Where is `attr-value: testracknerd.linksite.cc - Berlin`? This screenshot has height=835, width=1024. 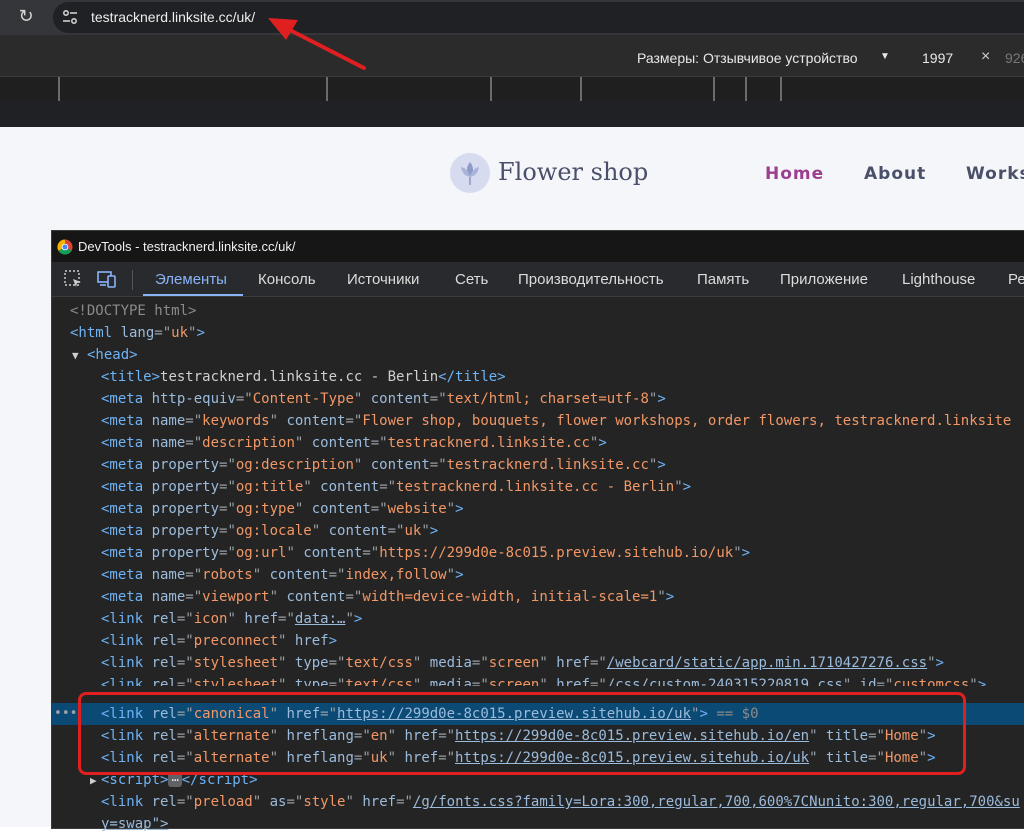
attr-value: testracknerd.linksite.cc - Berlin is located at coordinates (535, 487).